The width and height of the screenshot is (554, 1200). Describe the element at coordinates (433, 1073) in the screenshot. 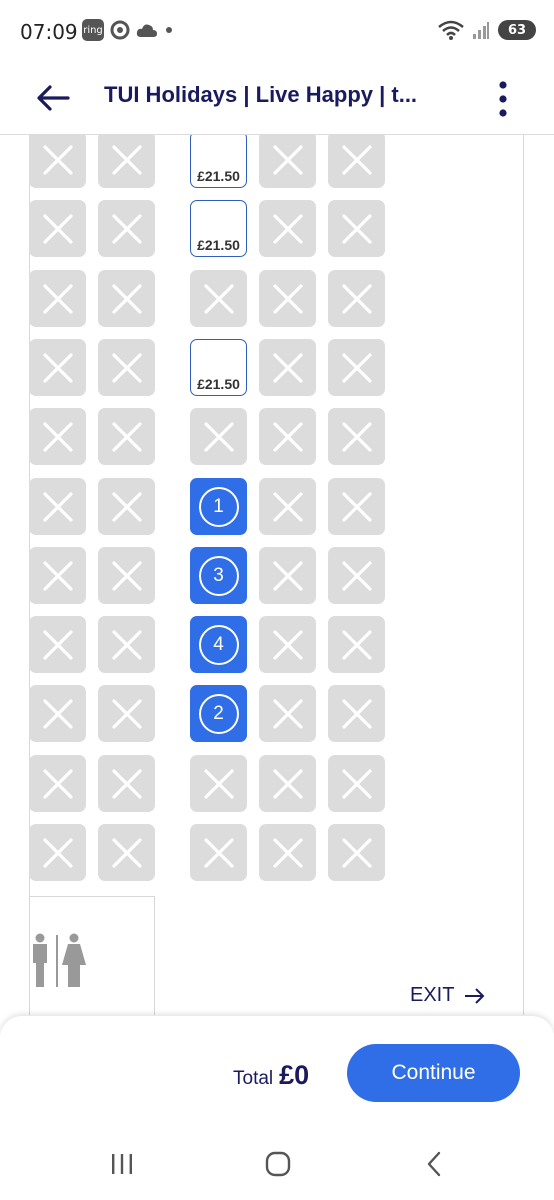

I see `continue-button: Continue` at that location.